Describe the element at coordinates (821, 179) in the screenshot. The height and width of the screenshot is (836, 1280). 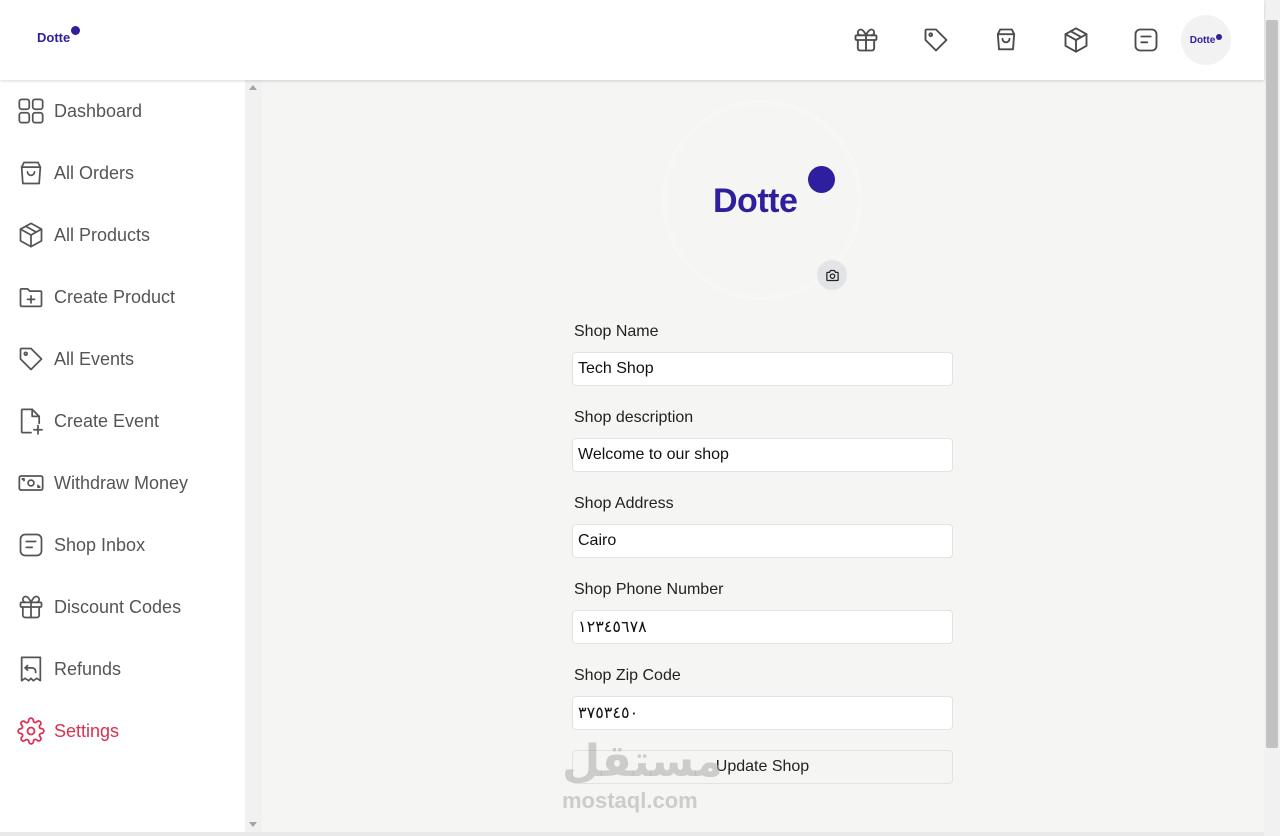
I see `shop-avatar-logo-dot` at that location.